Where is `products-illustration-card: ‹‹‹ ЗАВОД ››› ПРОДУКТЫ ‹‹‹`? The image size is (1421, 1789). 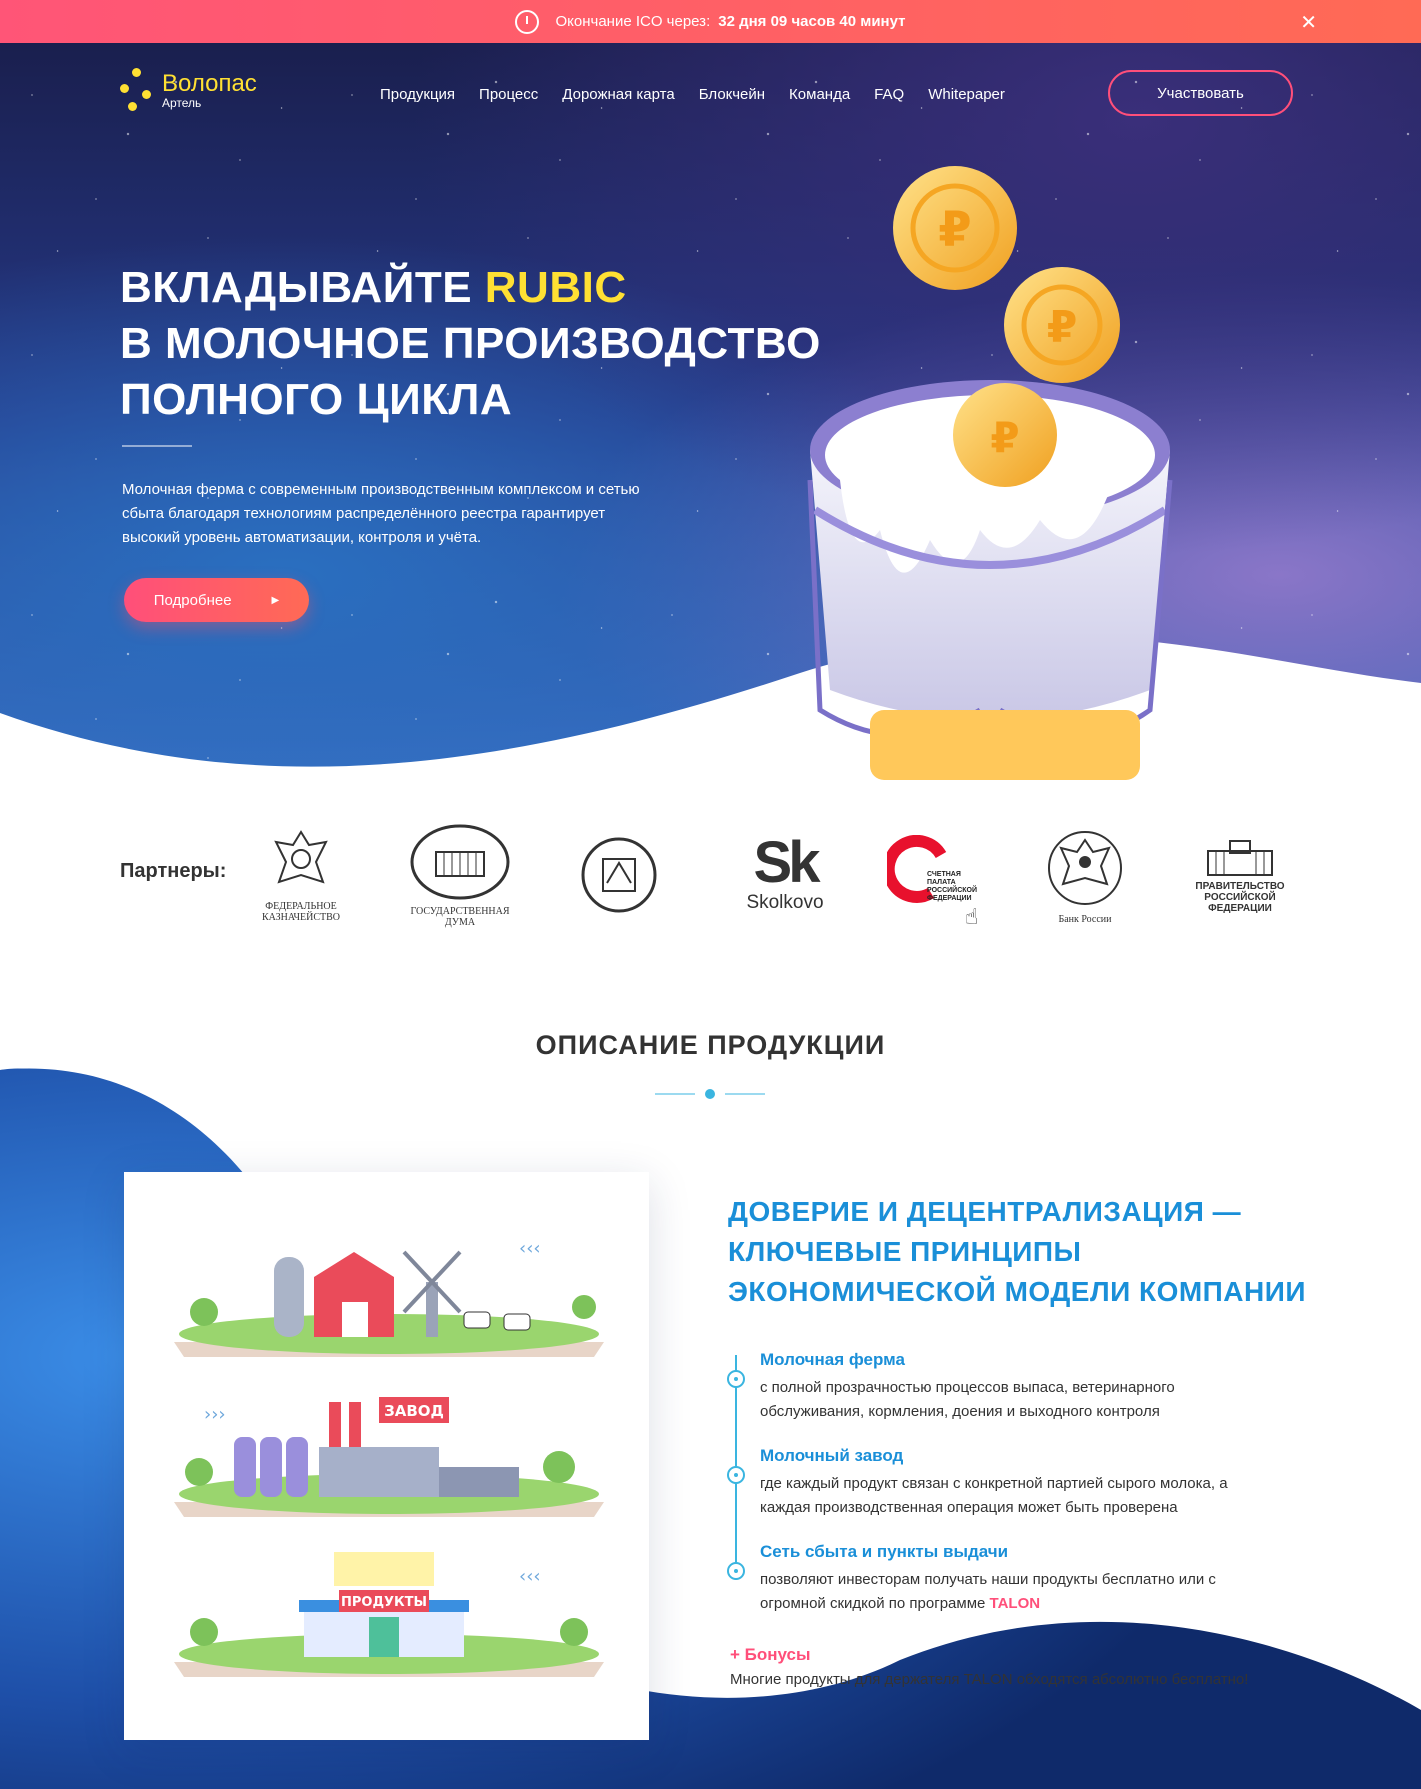
products-illustration-card: ‹‹‹ ЗАВОД ››› ПРОДУКТЫ ‹‹‹ is located at coordinates (386, 1456).